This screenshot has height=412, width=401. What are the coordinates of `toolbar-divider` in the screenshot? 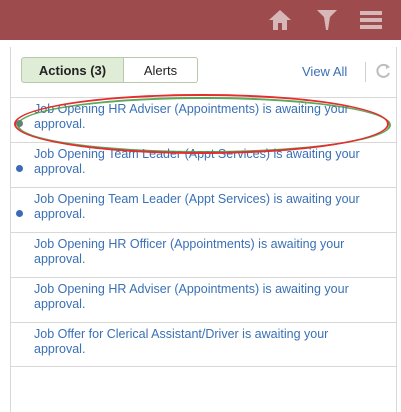 It's located at (365, 72).